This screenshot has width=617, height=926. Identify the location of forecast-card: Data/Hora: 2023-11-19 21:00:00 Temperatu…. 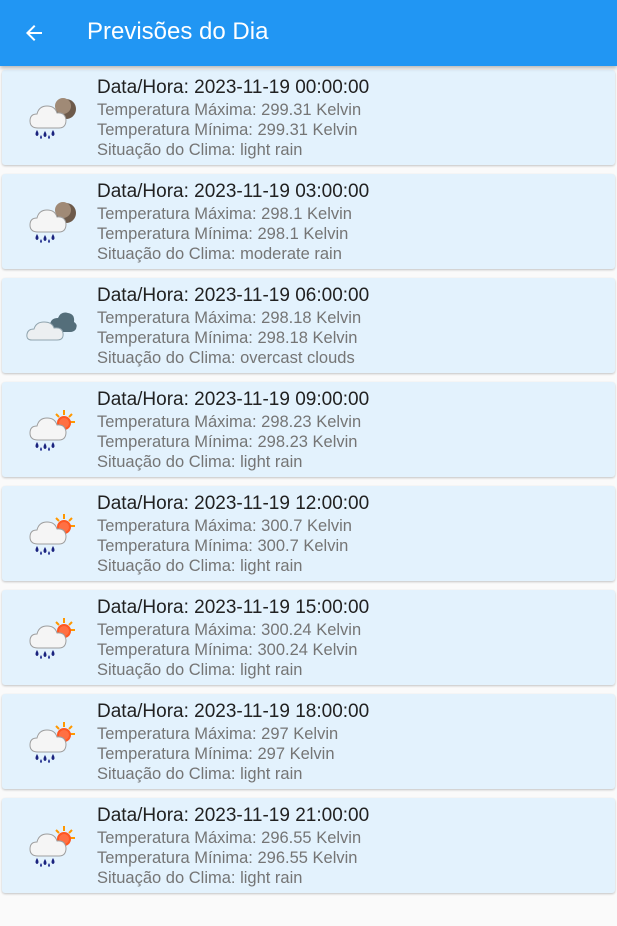
(308, 845).